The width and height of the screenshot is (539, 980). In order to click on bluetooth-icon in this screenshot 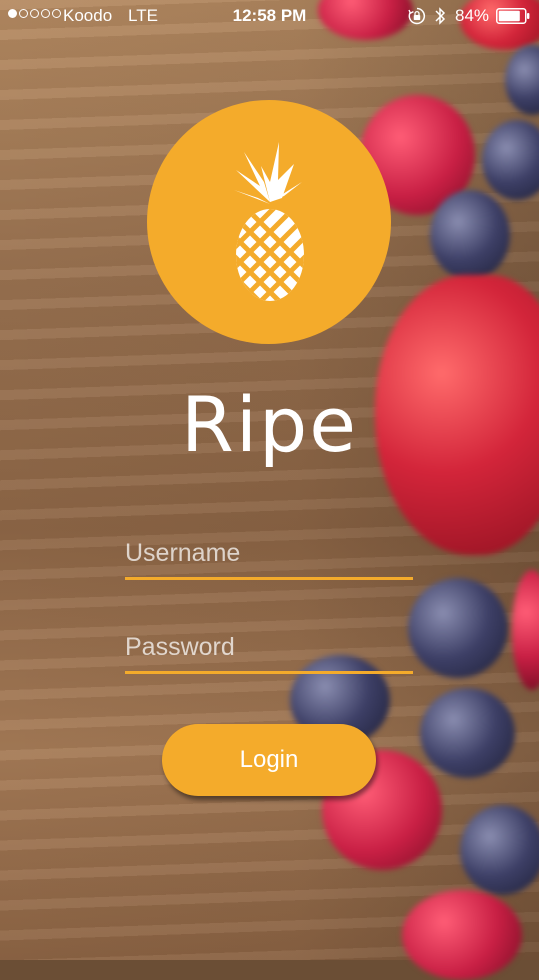, I will do `click(440, 16)`.